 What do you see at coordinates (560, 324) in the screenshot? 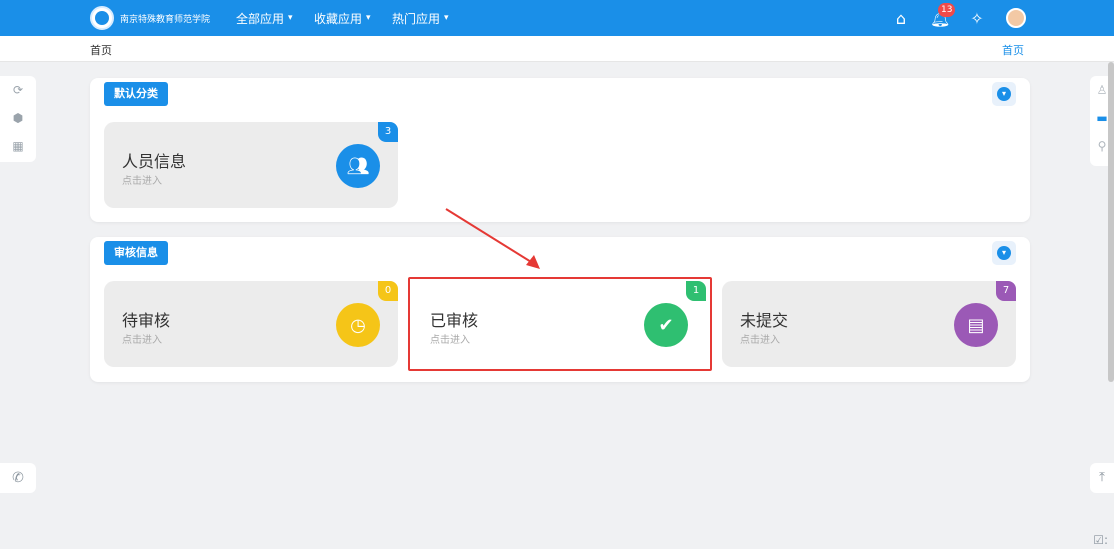
I see `highlight-box` at bounding box center [560, 324].